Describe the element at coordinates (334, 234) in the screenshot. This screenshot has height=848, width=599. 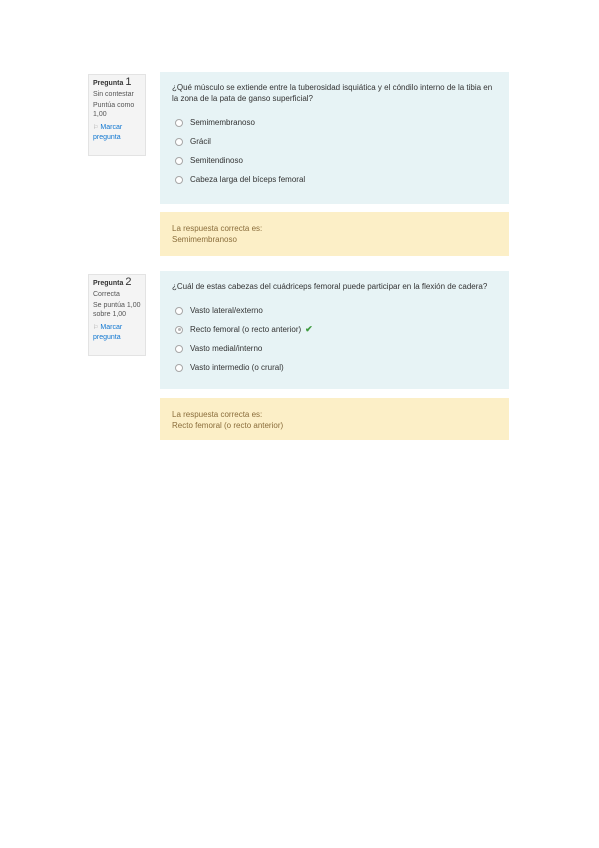
I see `feedback-box-1: La respuesta correcta es: Semimembranoso` at that location.